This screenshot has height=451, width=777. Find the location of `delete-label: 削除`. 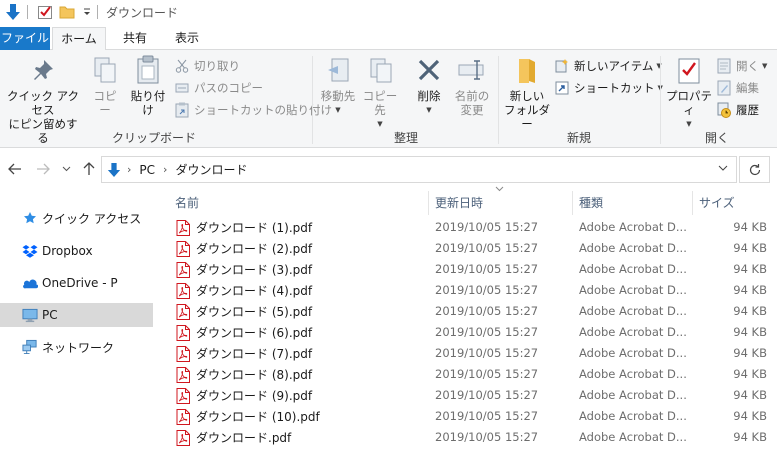

delete-label: 削除 is located at coordinates (429, 96).